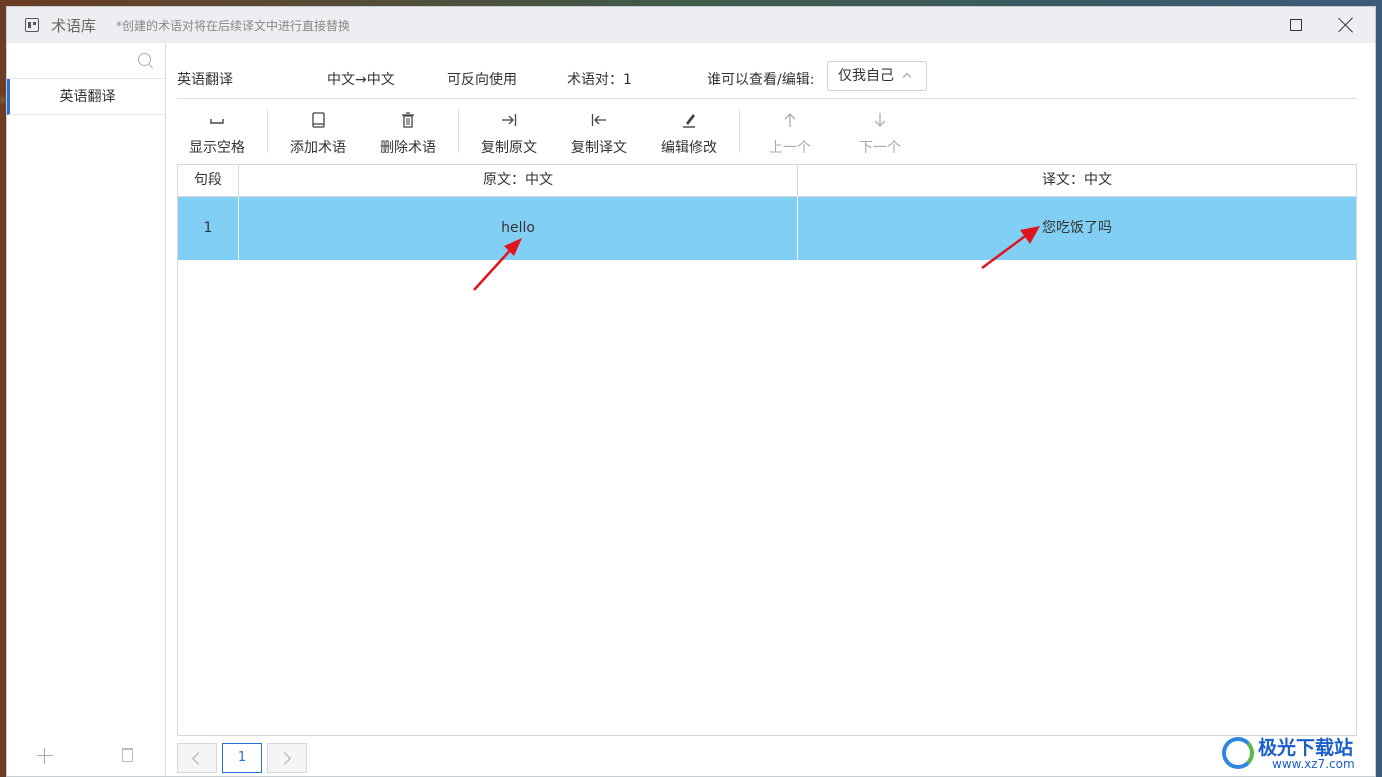 Image resolution: width=1382 pixels, height=777 pixels. Describe the element at coordinates (208, 228) in the screenshot. I see `cell-segment: 1` at that location.